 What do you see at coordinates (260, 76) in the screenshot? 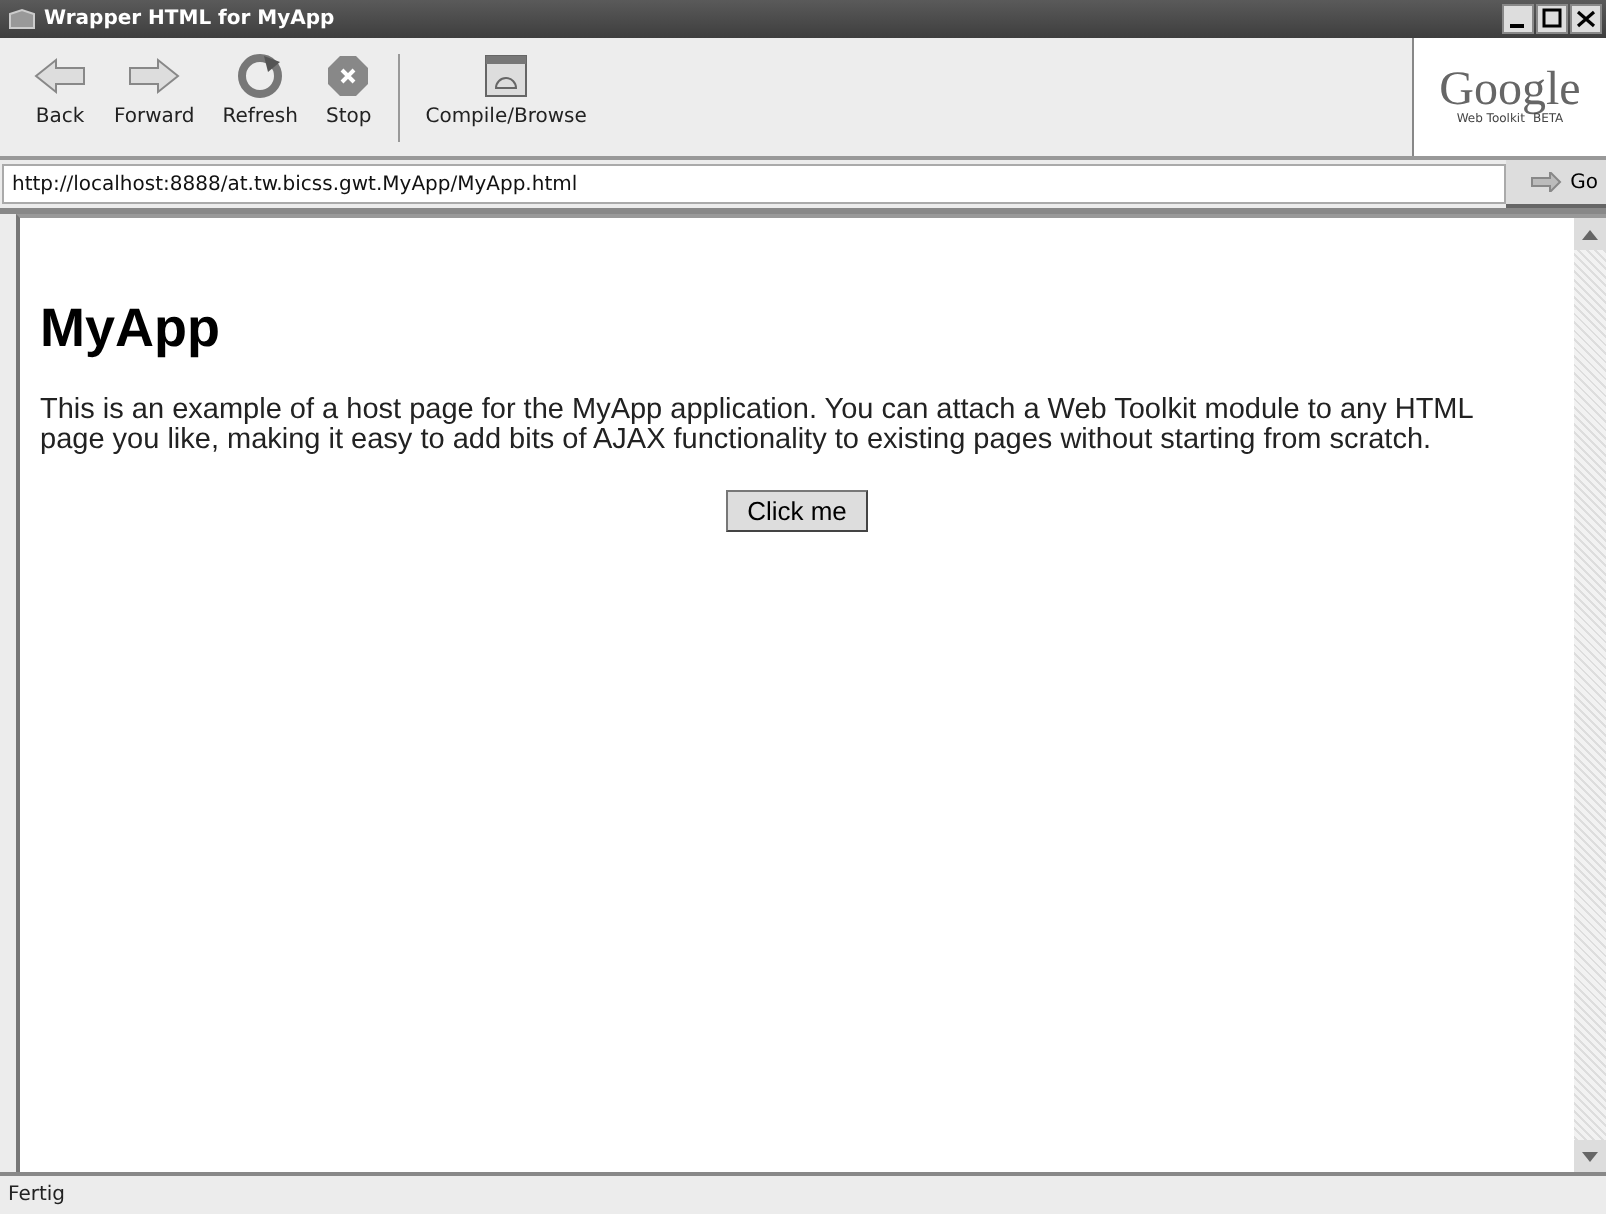
I see `refresh-icon` at bounding box center [260, 76].